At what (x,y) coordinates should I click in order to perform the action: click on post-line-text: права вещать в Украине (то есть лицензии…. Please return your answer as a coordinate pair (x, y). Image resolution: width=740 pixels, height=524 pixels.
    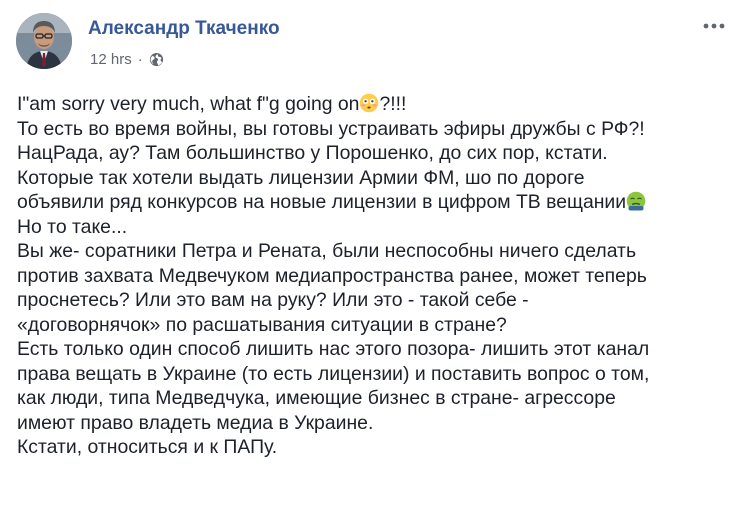
    Looking at the image, I should click on (333, 373).